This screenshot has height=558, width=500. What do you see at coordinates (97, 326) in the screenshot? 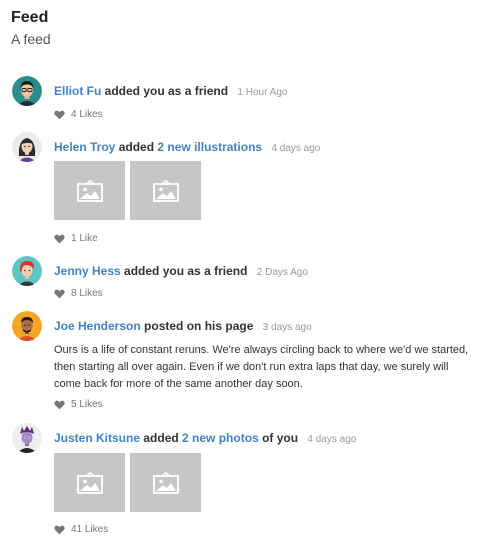
I see `user-link: Joe Henderson` at bounding box center [97, 326].